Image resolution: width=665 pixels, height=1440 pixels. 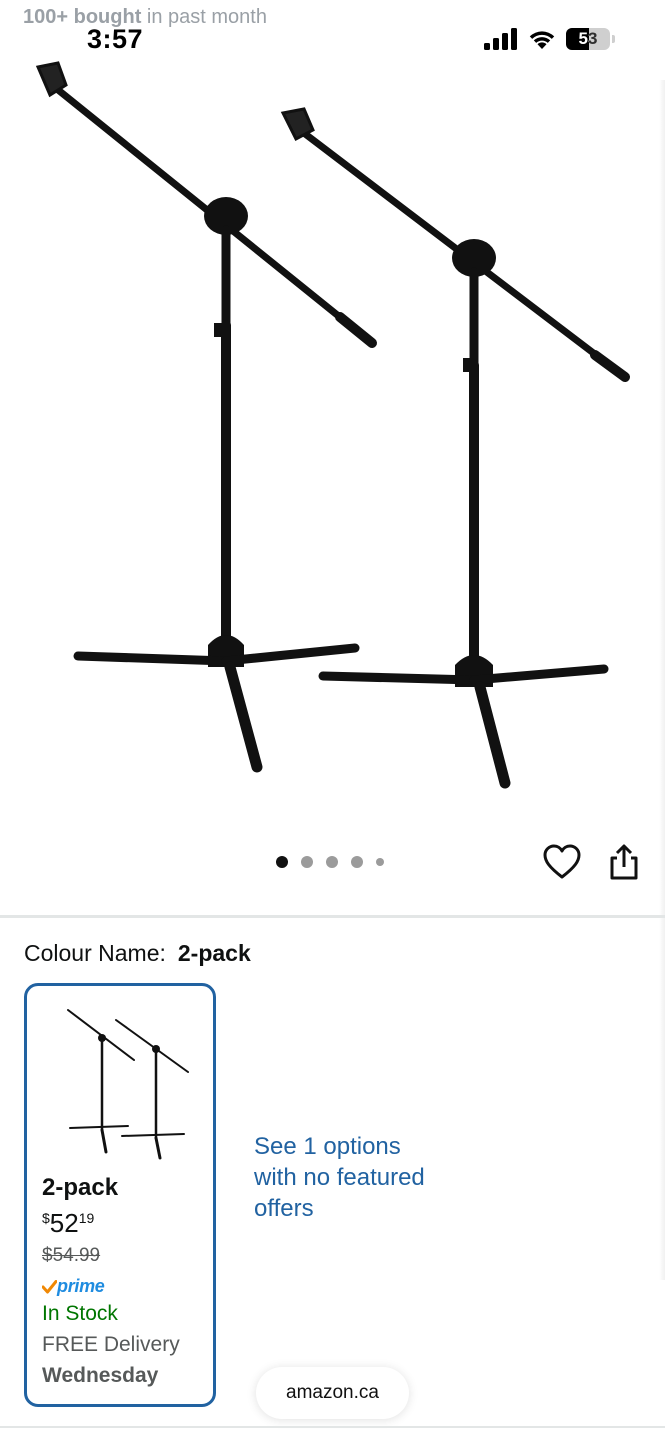 I want to click on prime-badge: prime, so click(x=73, y=1286).